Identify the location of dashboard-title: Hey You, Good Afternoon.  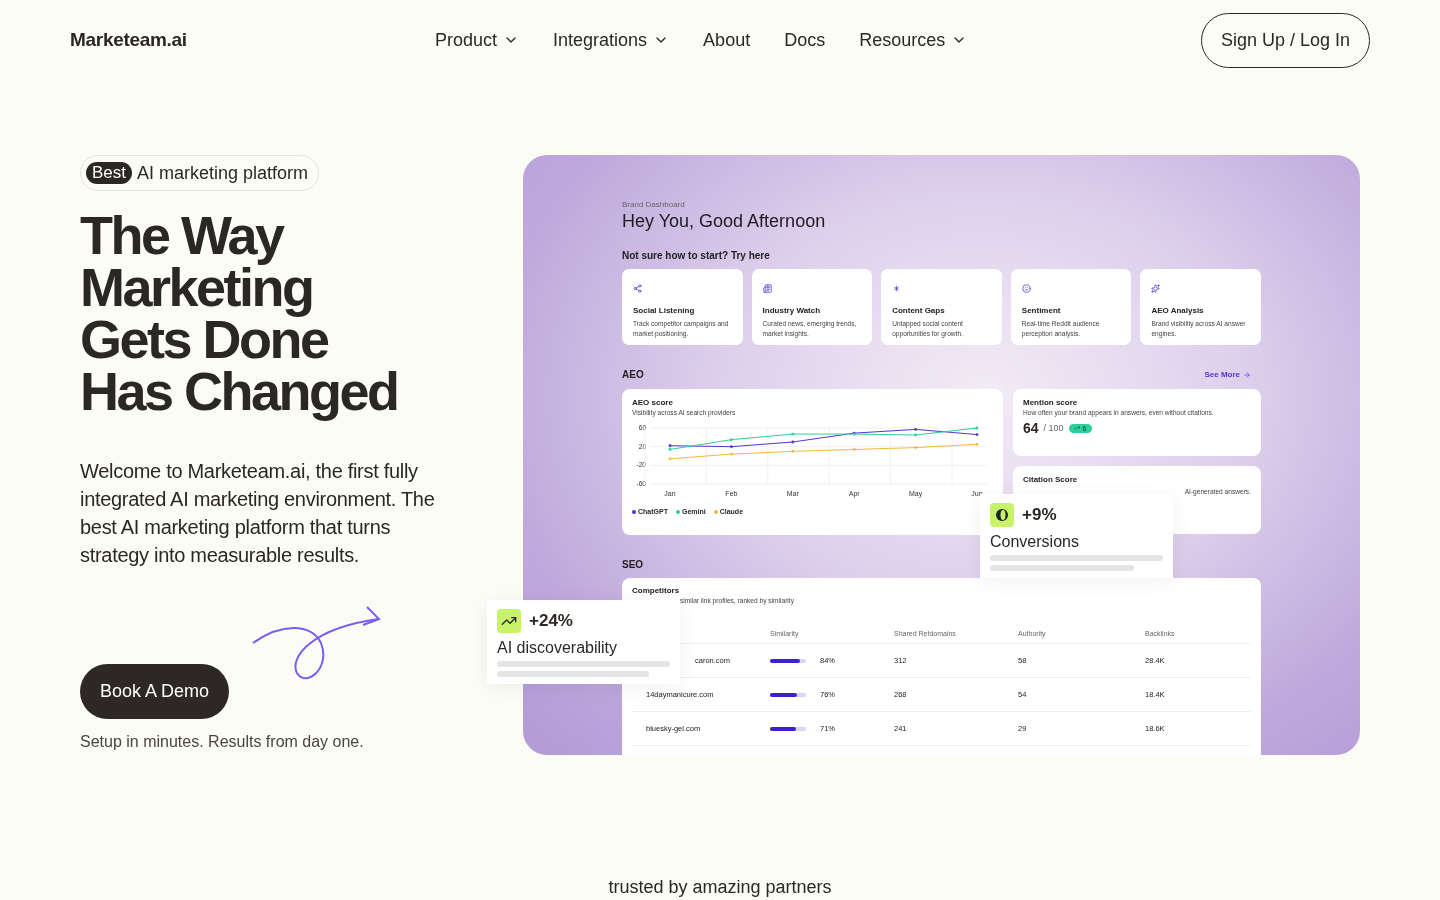
(724, 221).